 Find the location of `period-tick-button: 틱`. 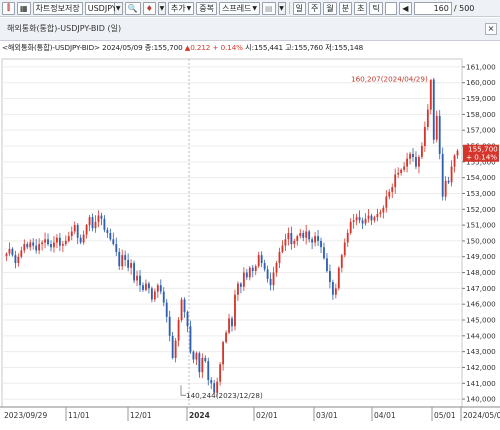

period-tick-button: 틱 is located at coordinates (376, 8).